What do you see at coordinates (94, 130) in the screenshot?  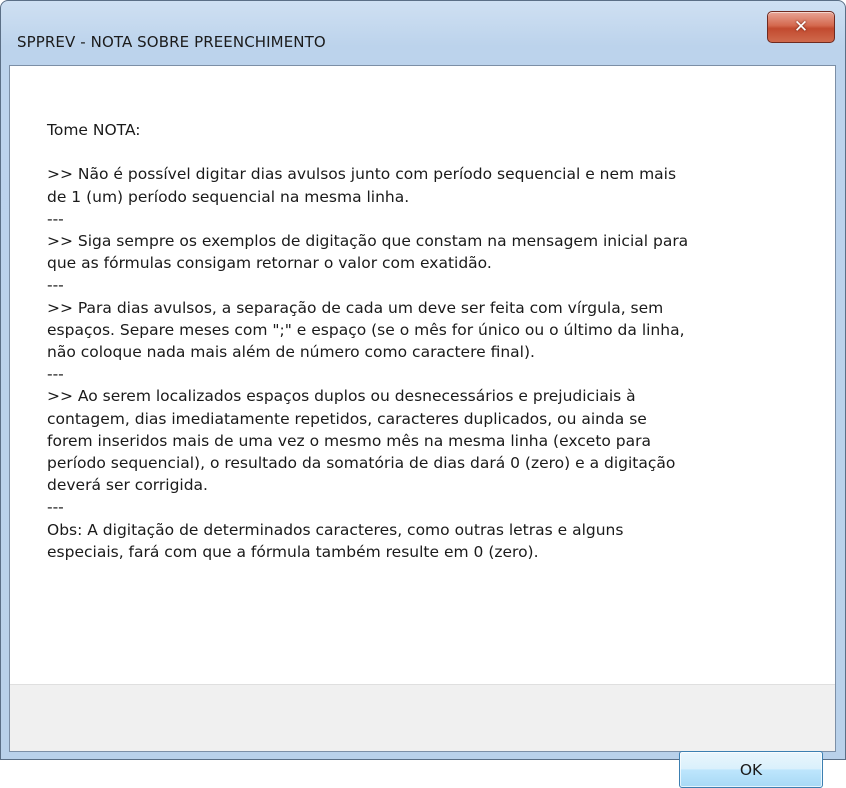 I see `message-line: Tome NOTA:` at bounding box center [94, 130].